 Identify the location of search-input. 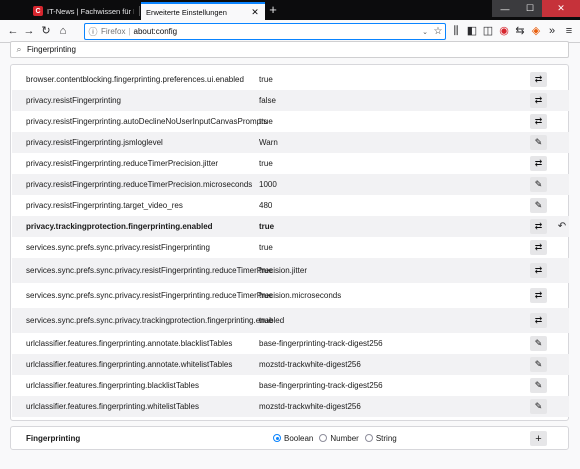
(297, 49).